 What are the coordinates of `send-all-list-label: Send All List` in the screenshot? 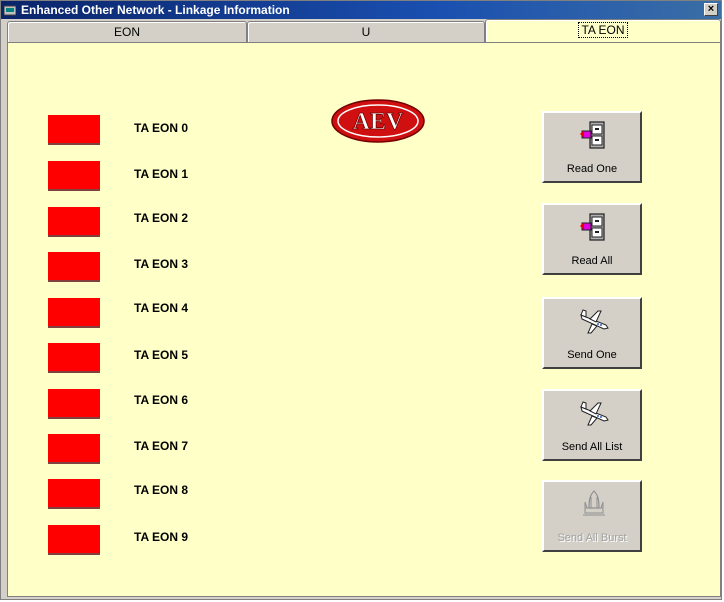 It's located at (592, 447).